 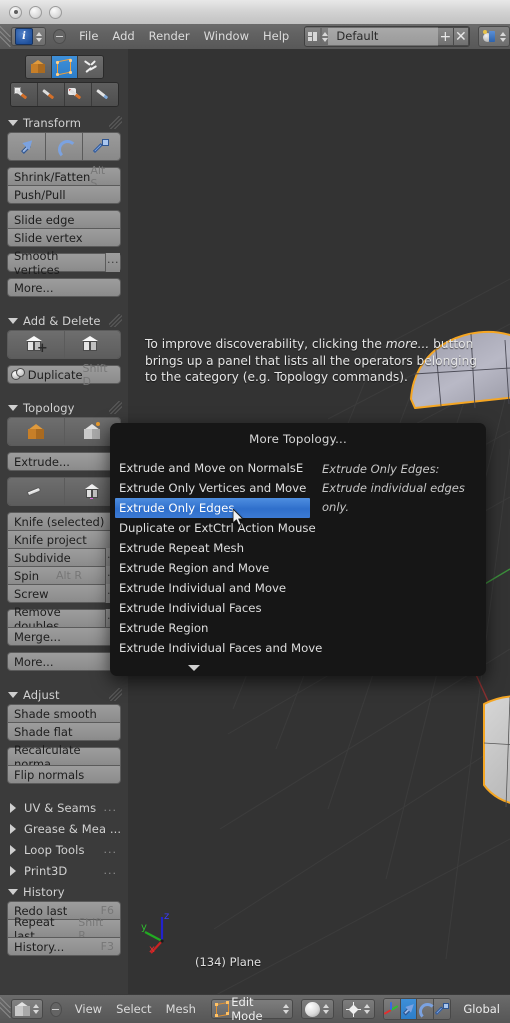 I want to click on repeat-last-button: Repeat last Shift R, so click(x=64, y=929).